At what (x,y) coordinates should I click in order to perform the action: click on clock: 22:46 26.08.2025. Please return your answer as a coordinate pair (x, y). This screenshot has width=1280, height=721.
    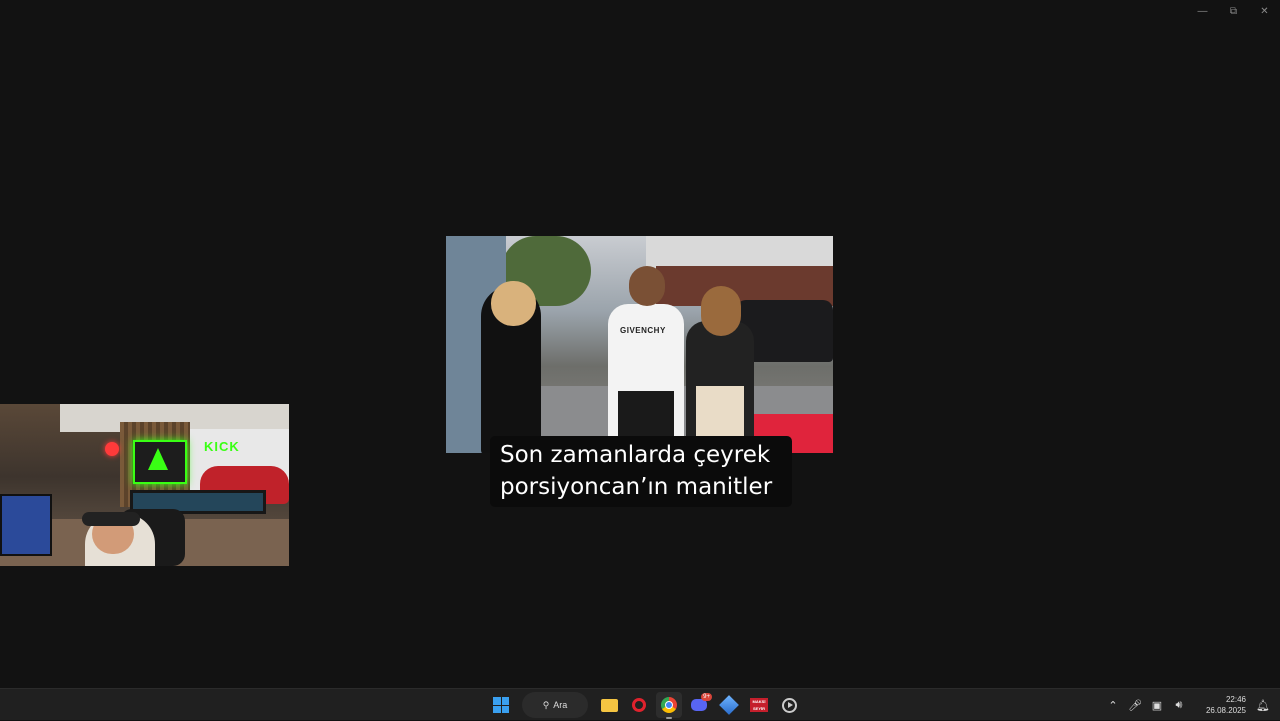
    Looking at the image, I should click on (1222, 705).